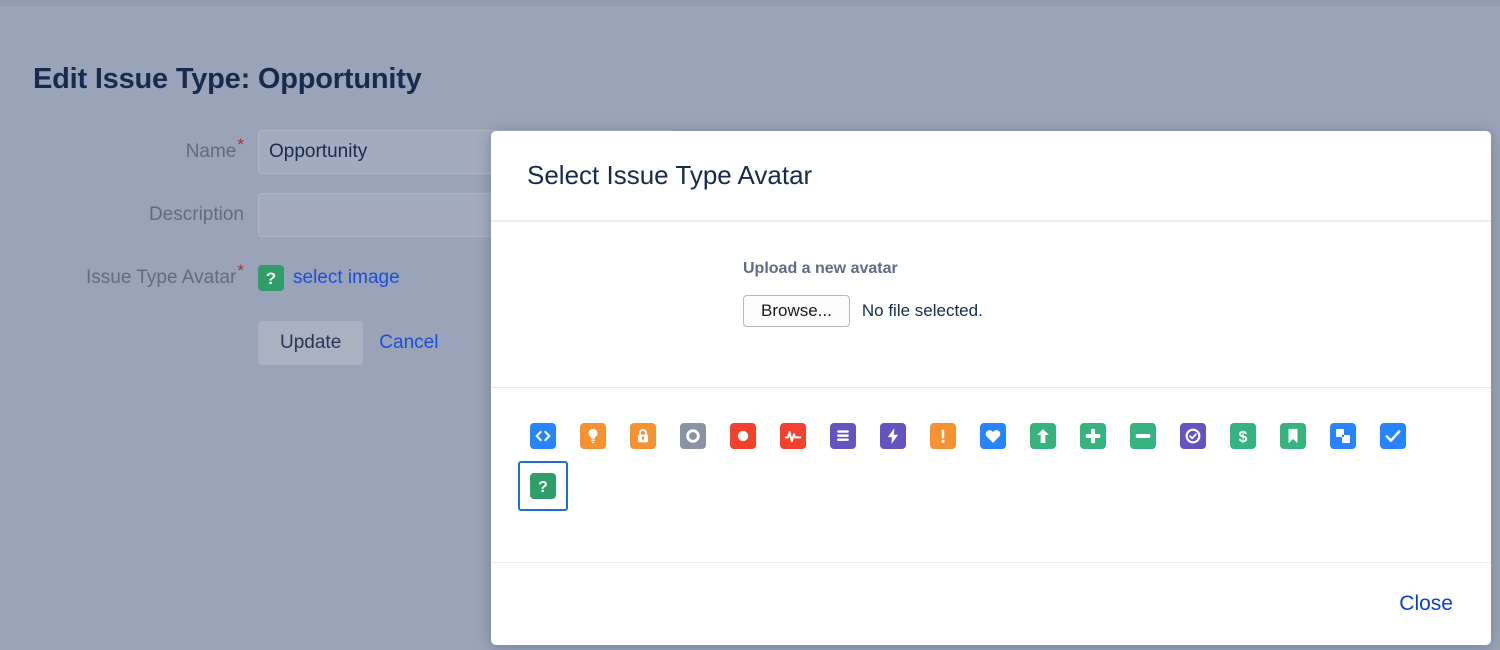 Image resolution: width=1500 pixels, height=650 pixels. I want to click on ring-icon, so click(693, 436).